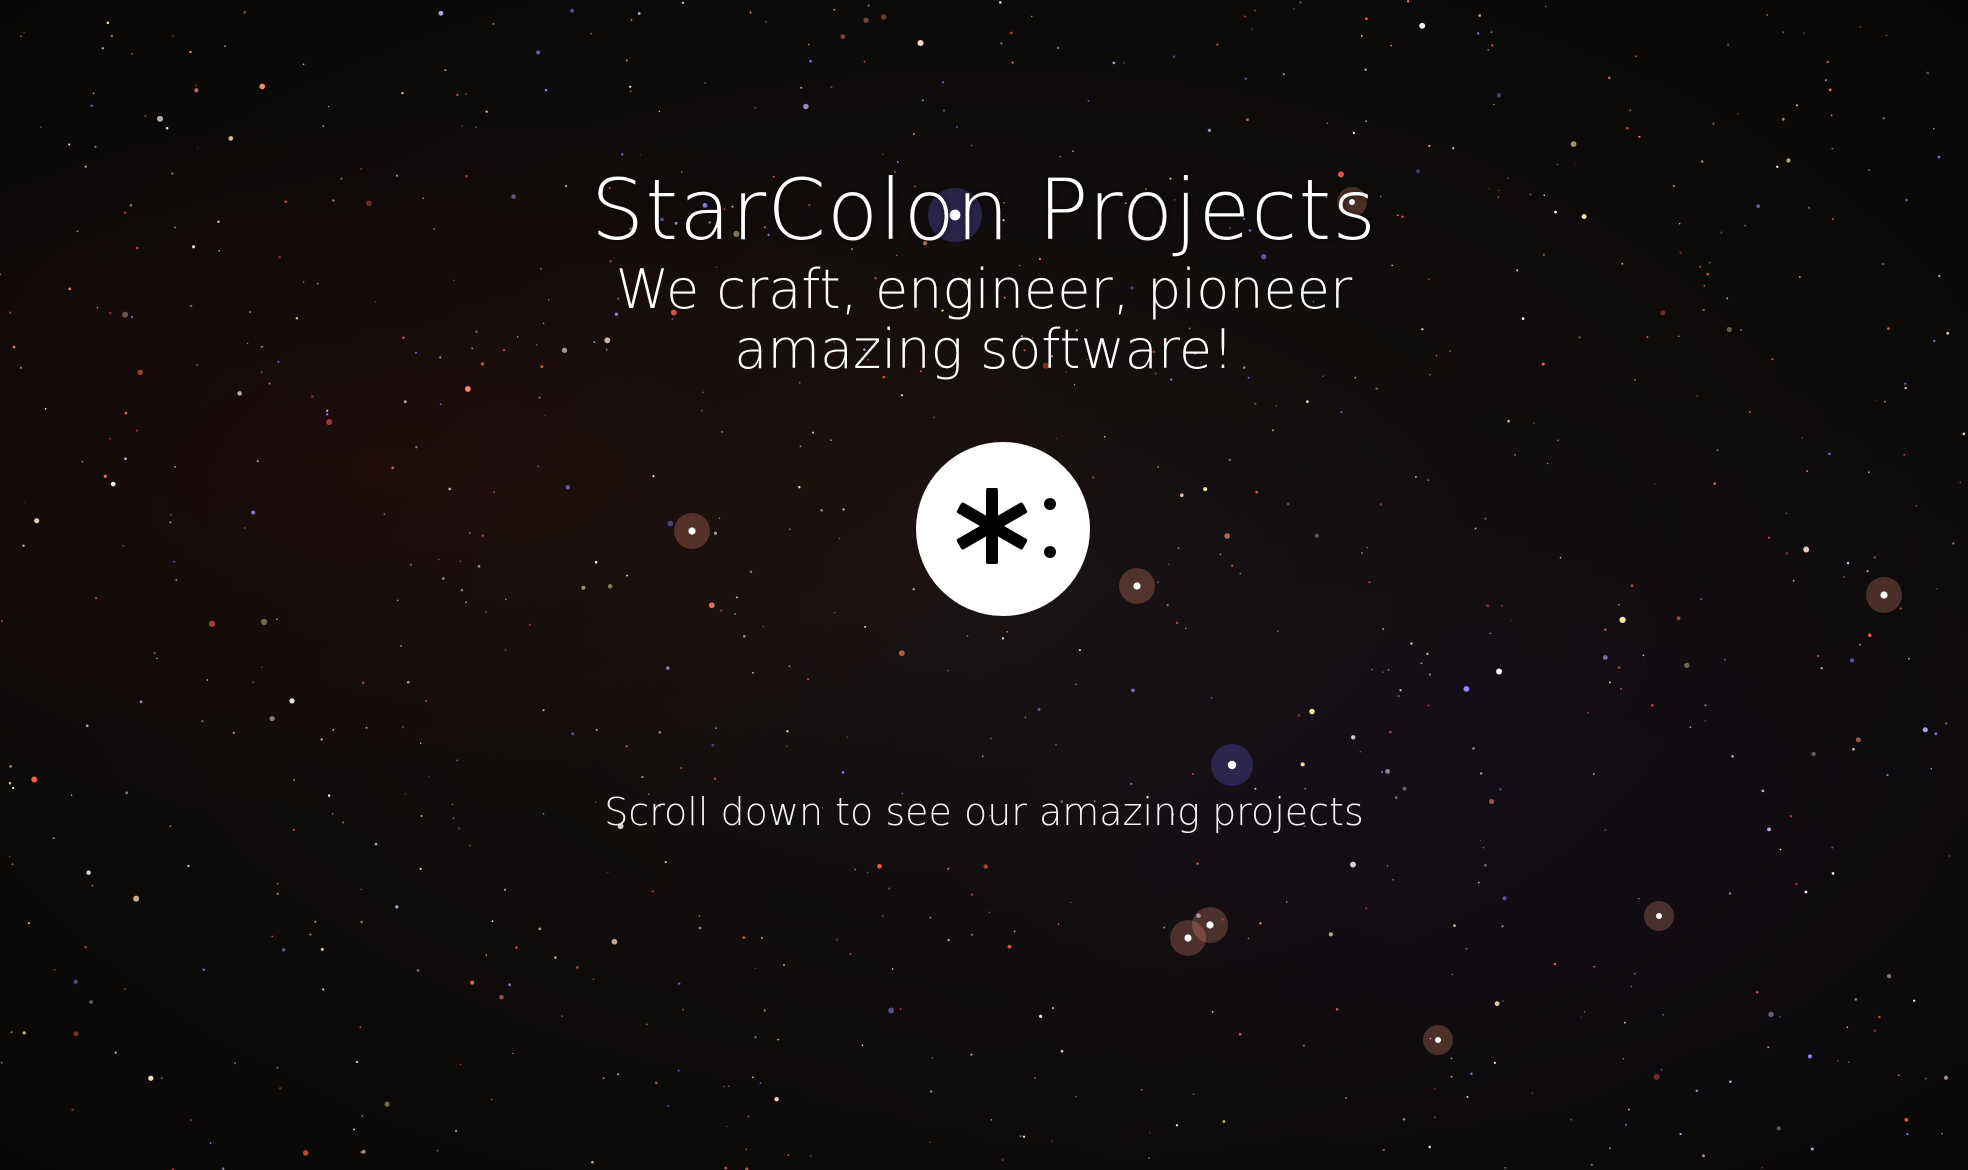  What do you see at coordinates (984, 812) in the screenshot?
I see `scroll-hint: Scroll down to see our amazing projects` at bounding box center [984, 812].